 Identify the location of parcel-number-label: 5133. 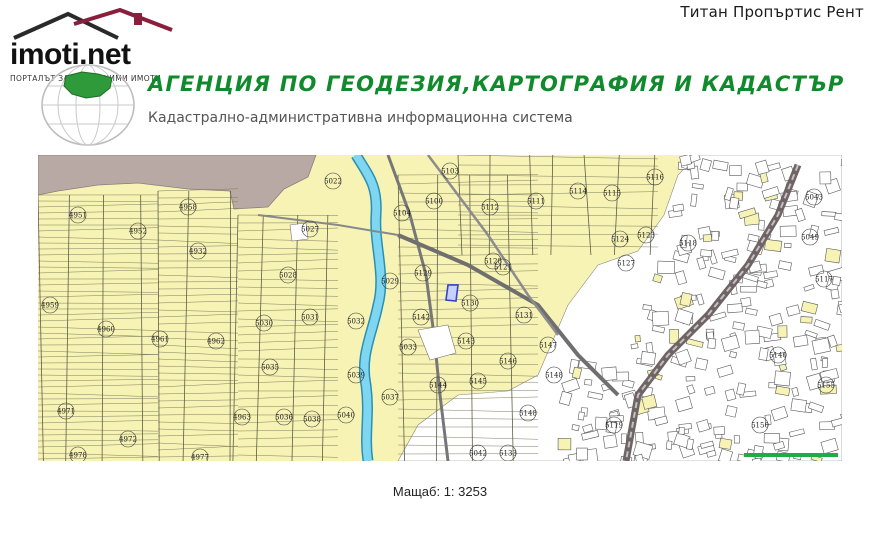
(508, 454).